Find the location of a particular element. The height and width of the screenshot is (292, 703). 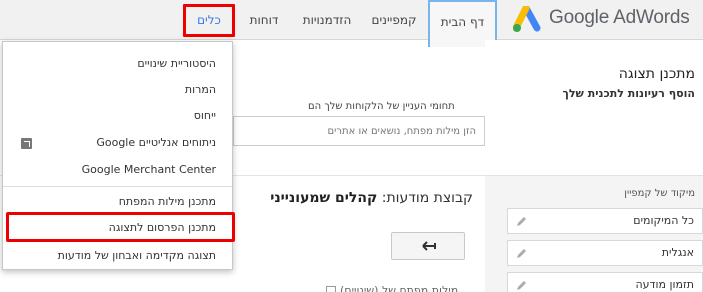

menu-item-attribution: ייחוס is located at coordinates (113, 116).